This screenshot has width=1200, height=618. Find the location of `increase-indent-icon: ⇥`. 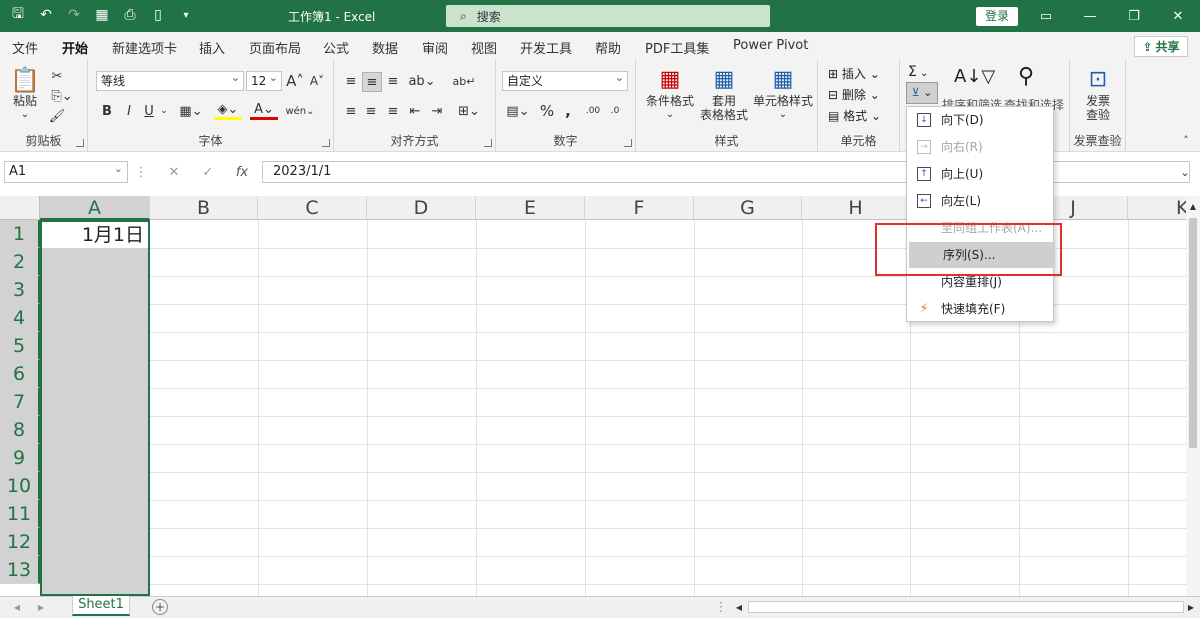

increase-indent-icon: ⇥ is located at coordinates (437, 111).